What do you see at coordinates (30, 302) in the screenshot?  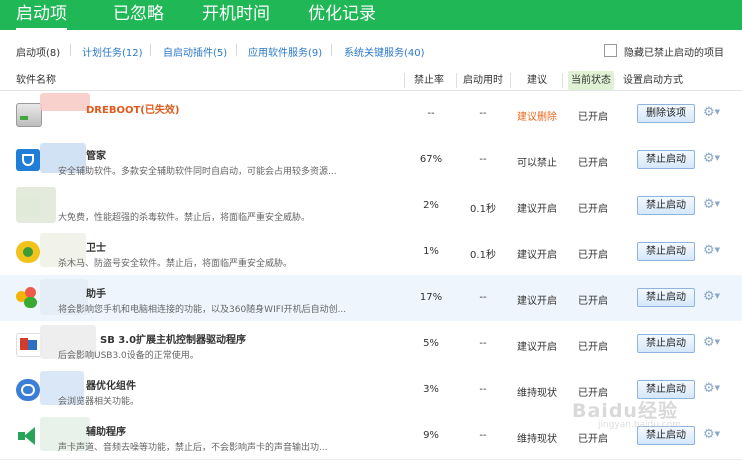 I see `petal-green` at bounding box center [30, 302].